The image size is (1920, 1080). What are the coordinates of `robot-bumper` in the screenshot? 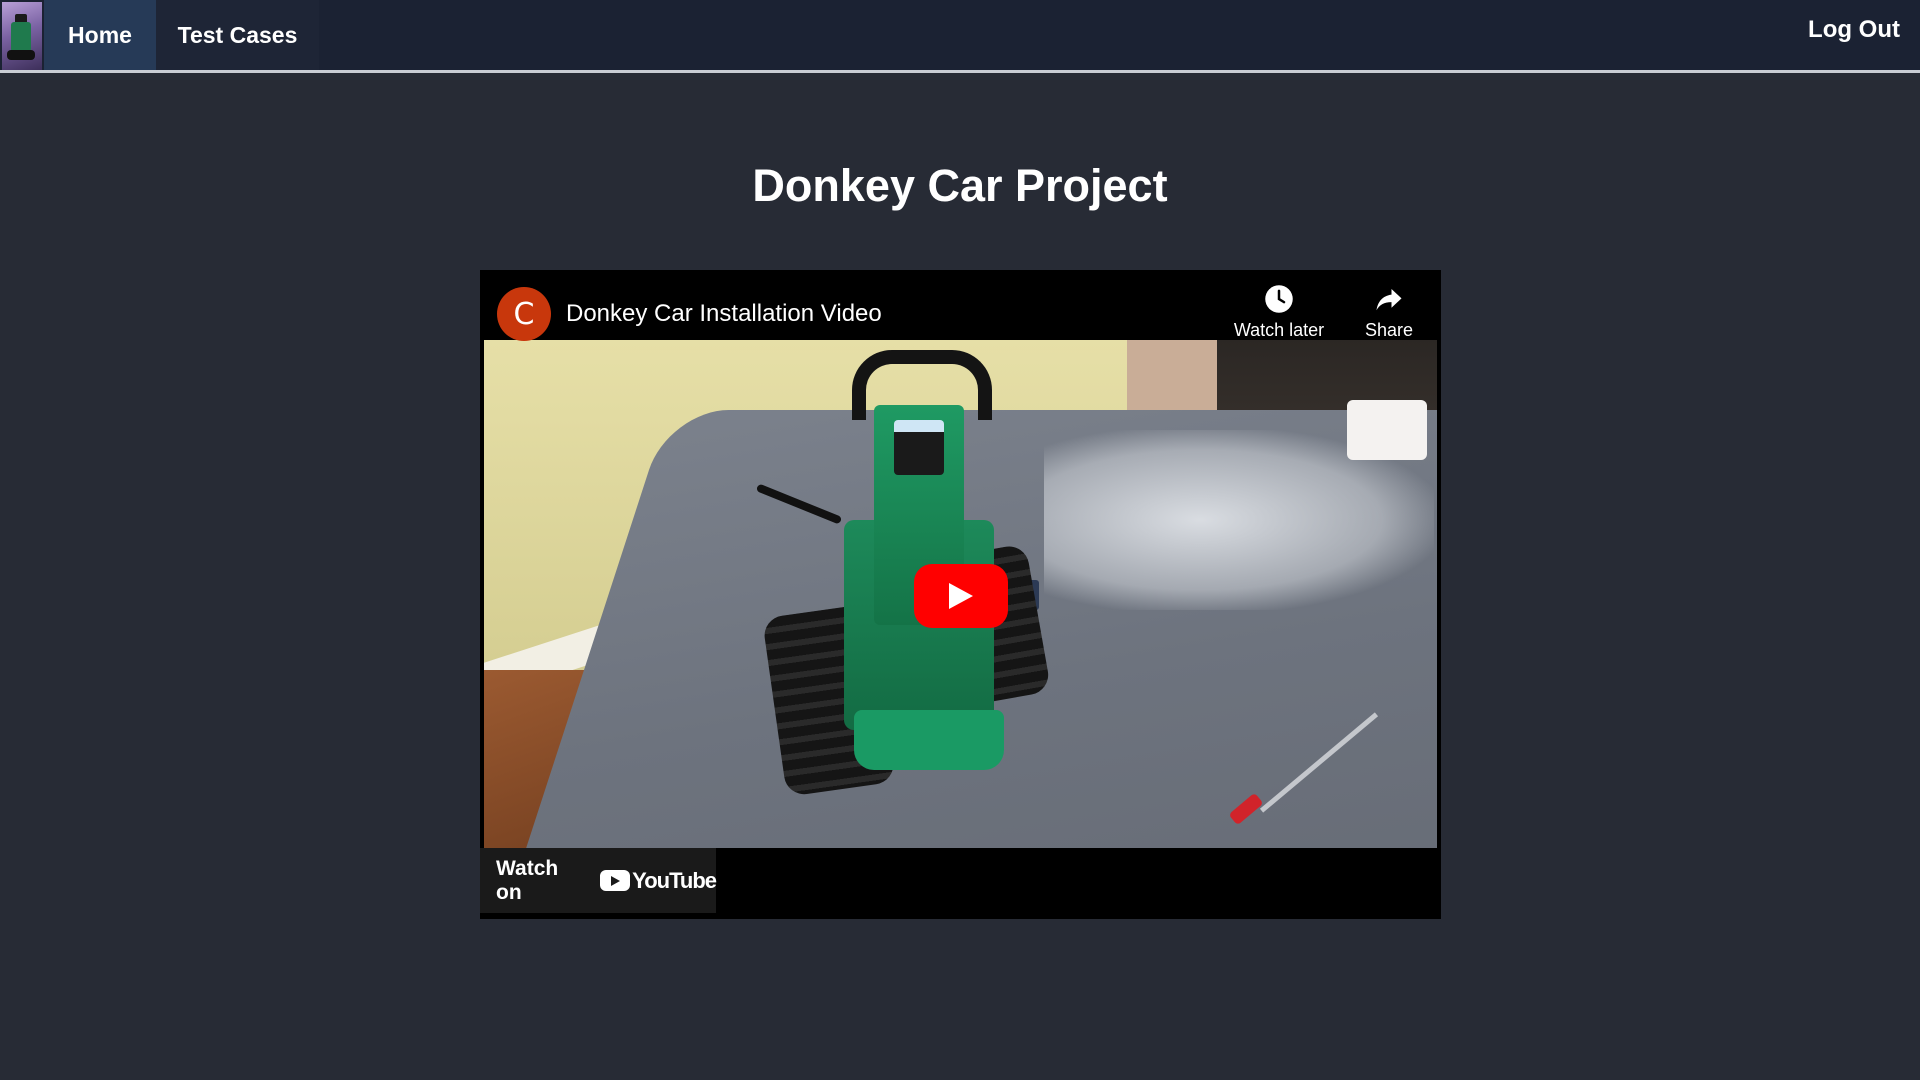 It's located at (929, 740).